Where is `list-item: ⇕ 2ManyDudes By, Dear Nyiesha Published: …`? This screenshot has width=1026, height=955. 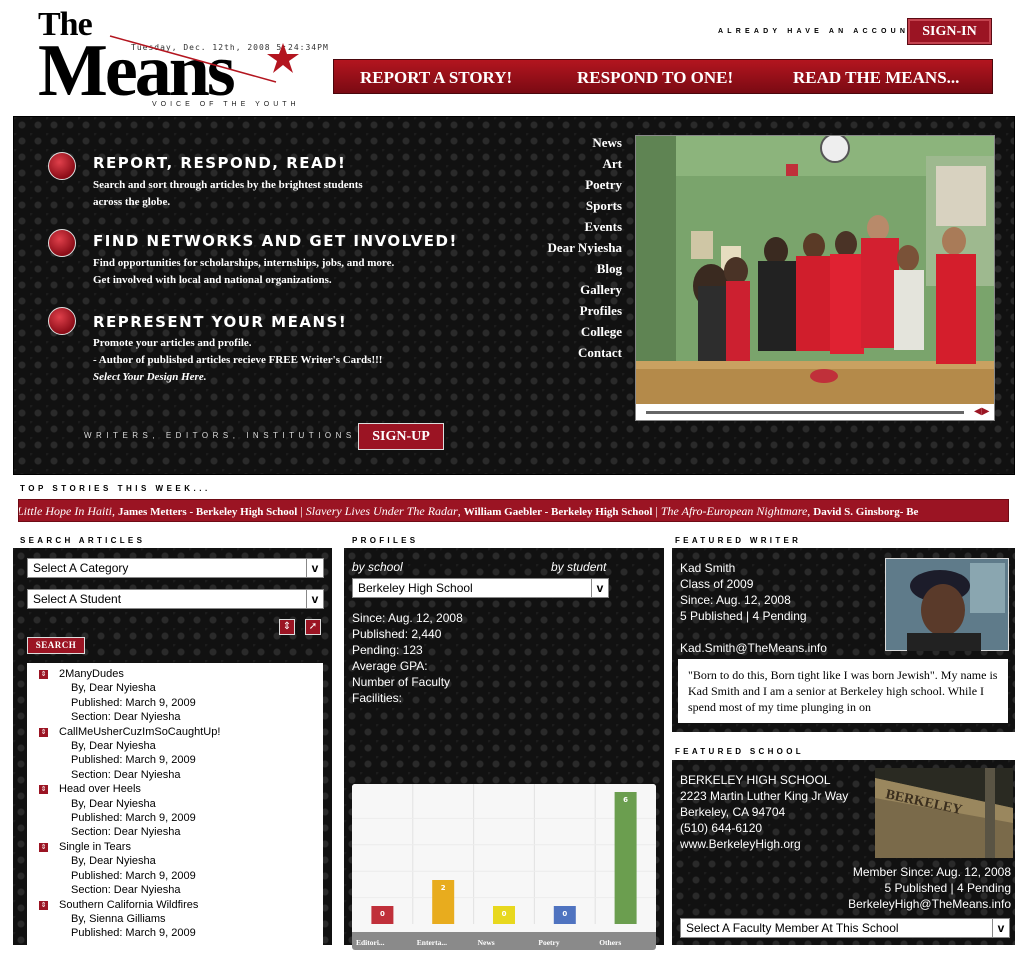 list-item: ⇕ 2ManyDudes By, Dear Nyiesha Published: … is located at coordinates (180, 696).